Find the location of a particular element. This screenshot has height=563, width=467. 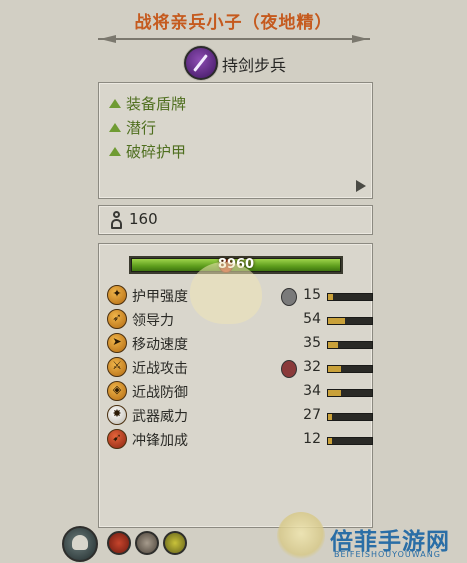

unit-count: 160 is located at coordinates (143, 219).